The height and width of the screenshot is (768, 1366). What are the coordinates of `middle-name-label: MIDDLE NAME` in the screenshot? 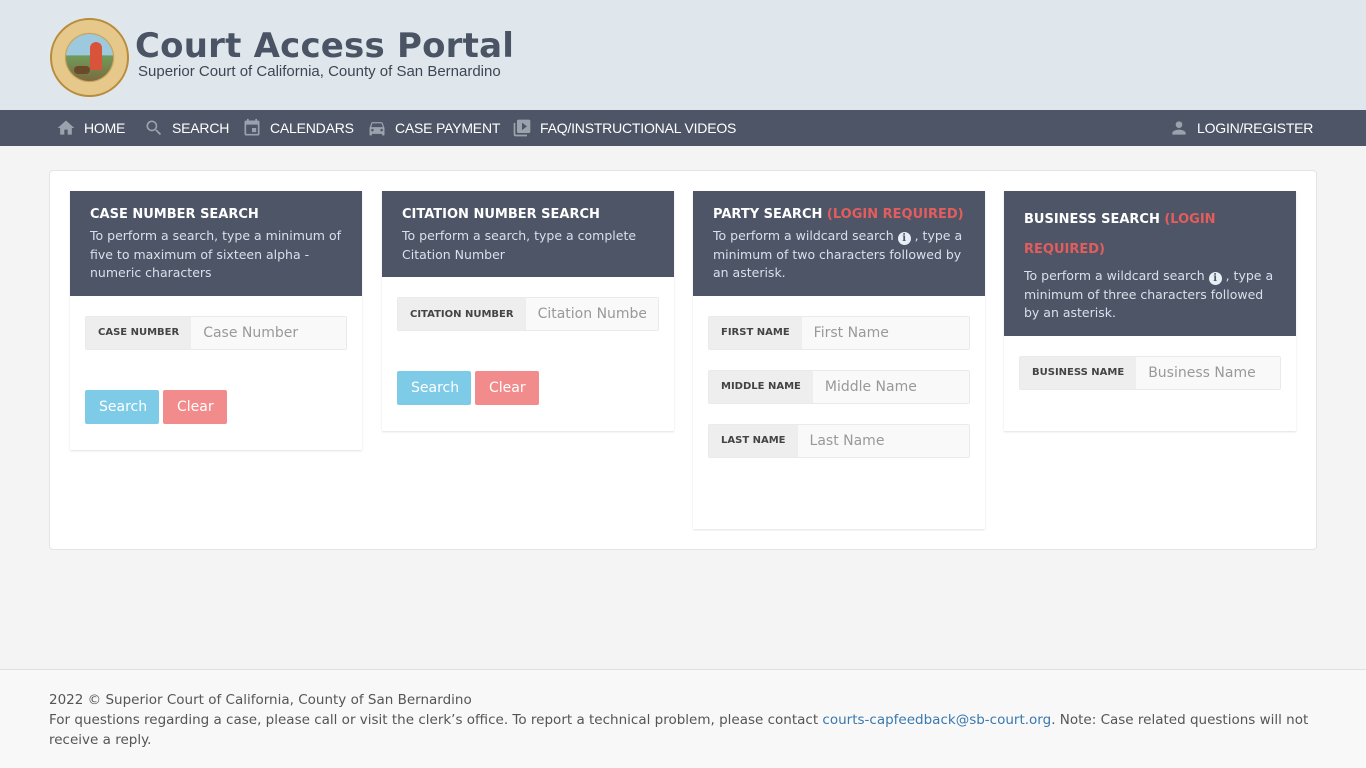 It's located at (761, 386).